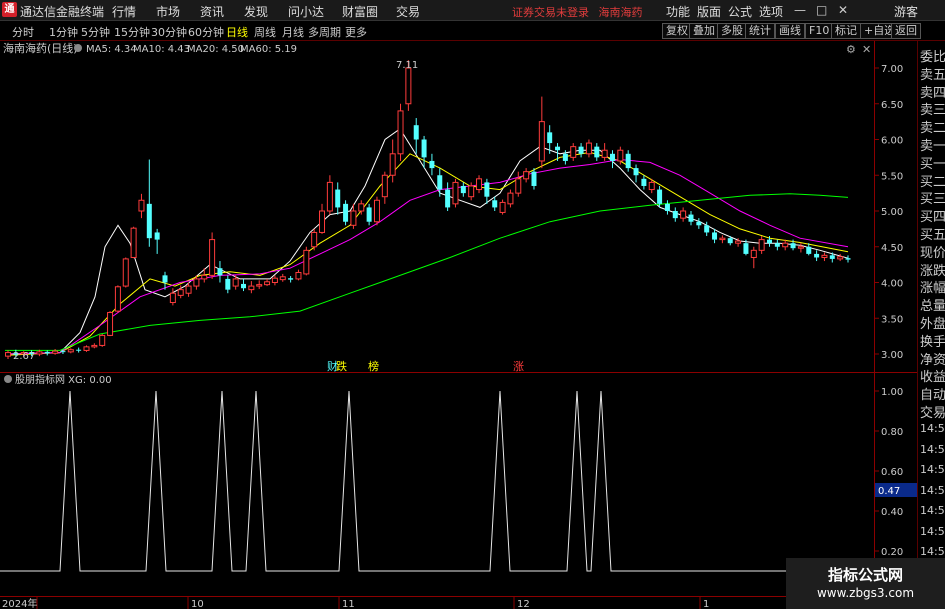 This screenshot has height=609, width=945. What do you see at coordinates (709, 11) in the screenshot?
I see `menu-layout: 版面` at bounding box center [709, 11].